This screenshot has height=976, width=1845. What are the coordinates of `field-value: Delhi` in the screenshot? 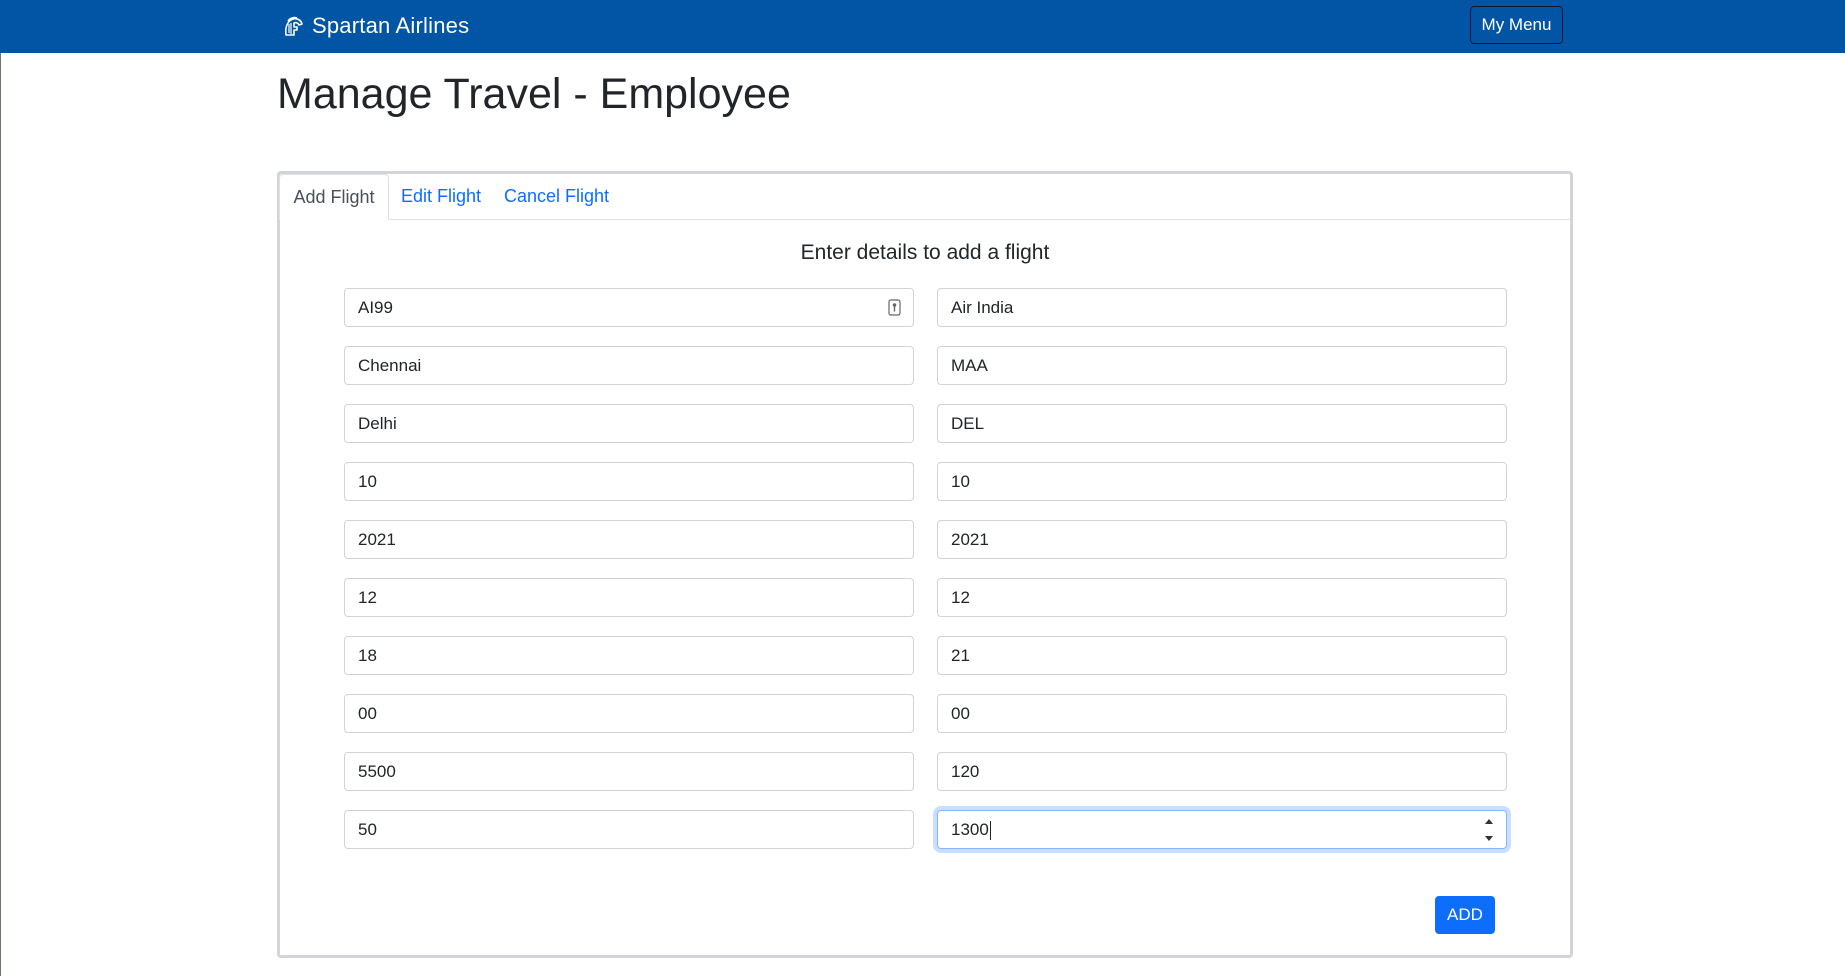 It's located at (377, 423).